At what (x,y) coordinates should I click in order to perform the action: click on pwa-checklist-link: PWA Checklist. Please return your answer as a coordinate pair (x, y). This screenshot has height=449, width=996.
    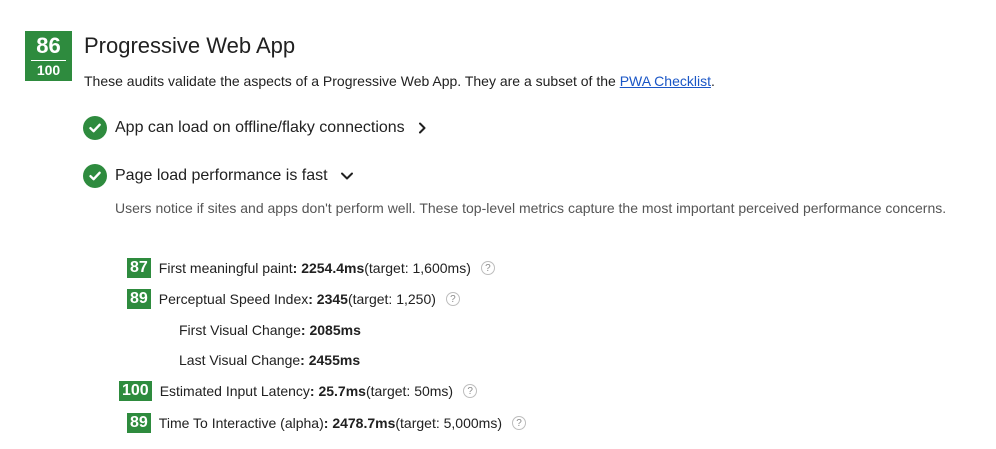
    Looking at the image, I should click on (665, 81).